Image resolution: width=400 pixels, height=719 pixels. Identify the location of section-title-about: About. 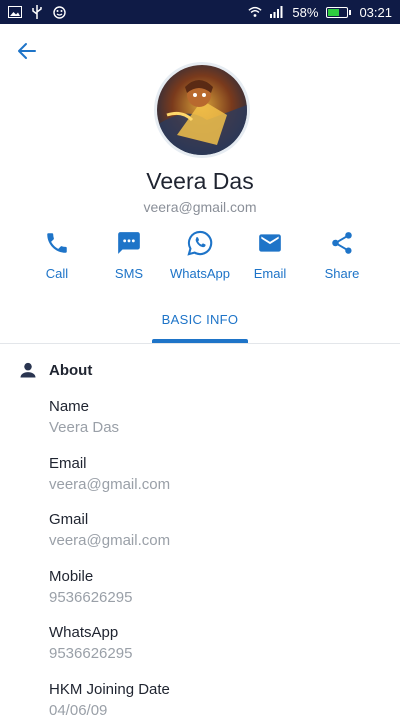
(71, 370).